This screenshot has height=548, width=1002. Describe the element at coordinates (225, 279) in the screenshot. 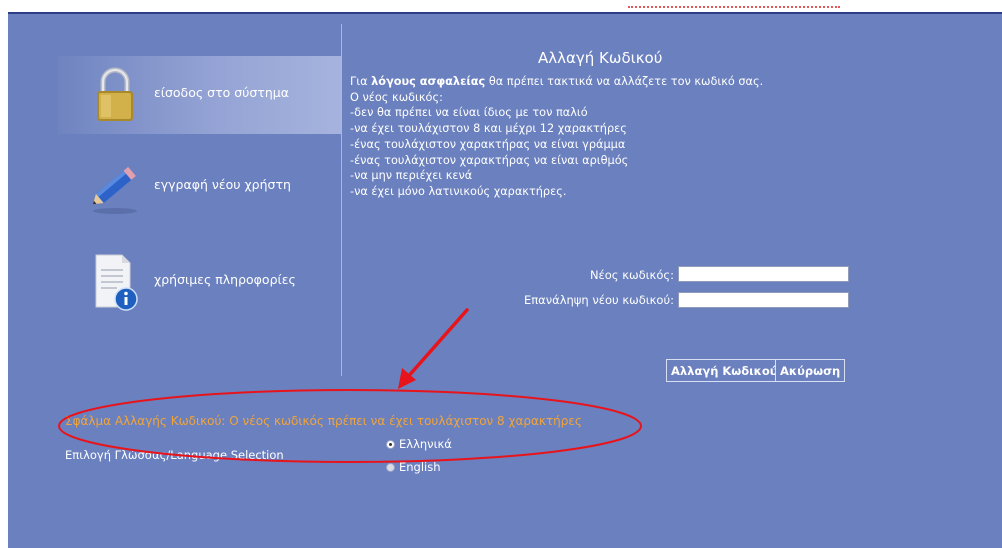

I see `sidebar-item-label: χρήσιμες πληροφορίες` at that location.